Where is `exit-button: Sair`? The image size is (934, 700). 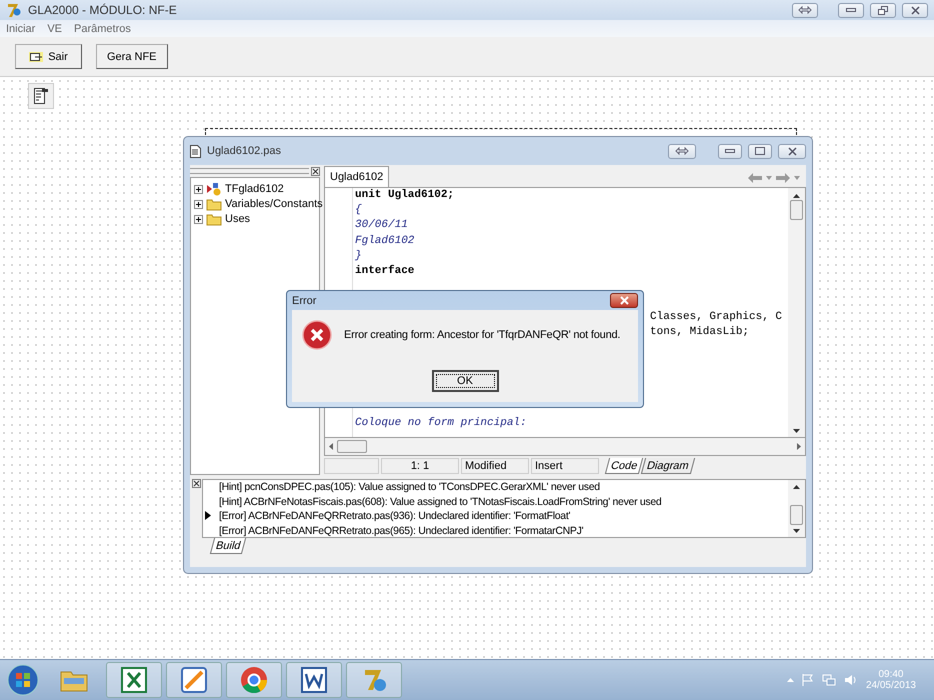 exit-button: Sair is located at coordinates (48, 56).